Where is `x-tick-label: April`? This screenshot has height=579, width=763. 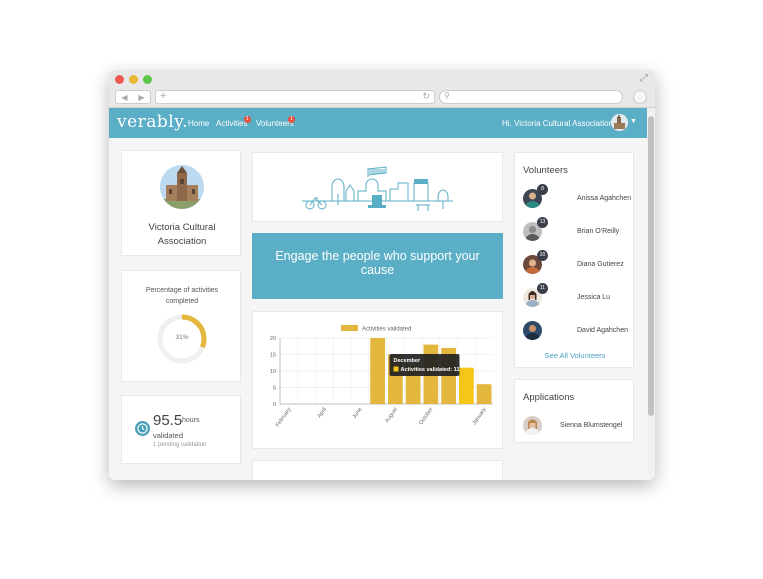 x-tick-label: April is located at coordinates (322, 413).